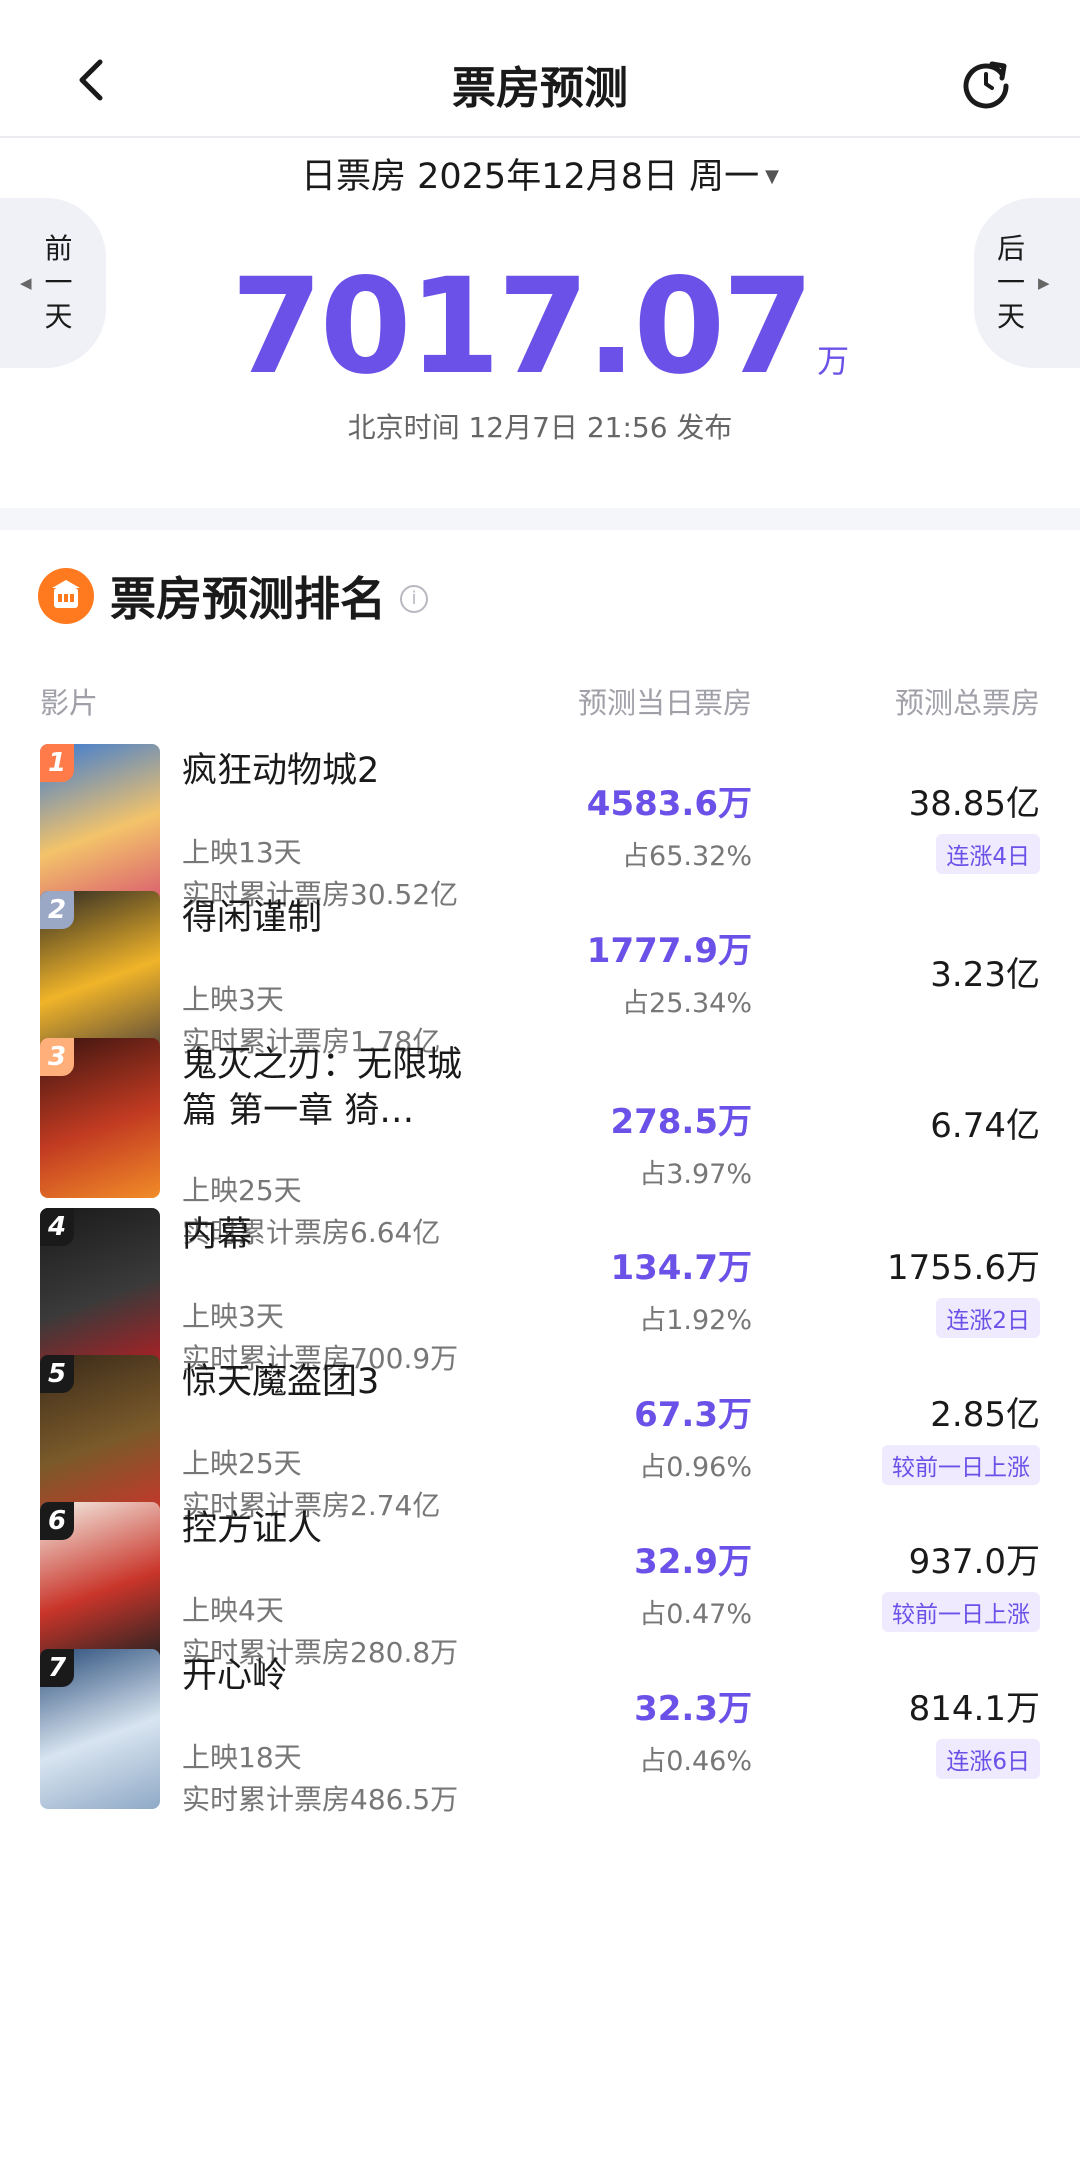 Image resolution: width=1080 pixels, height=2170 pixels. What do you see at coordinates (252, 918) in the screenshot?
I see `film-name: 得闲谨制` at bounding box center [252, 918].